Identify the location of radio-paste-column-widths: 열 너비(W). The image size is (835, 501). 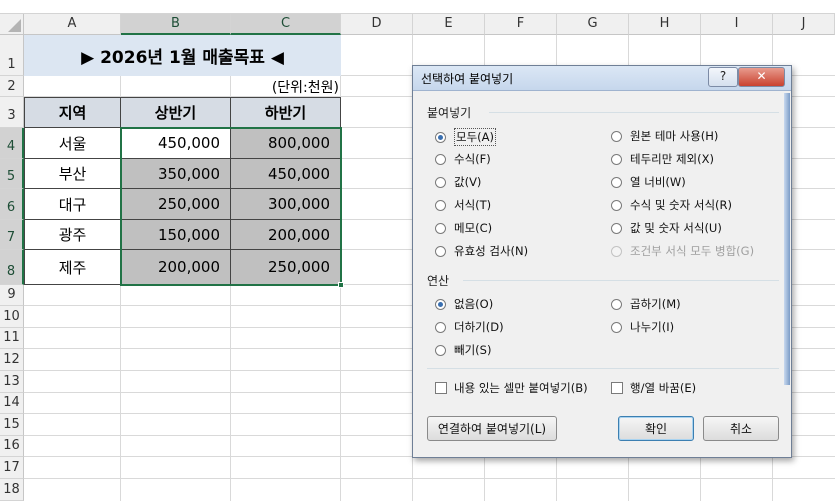
(648, 182).